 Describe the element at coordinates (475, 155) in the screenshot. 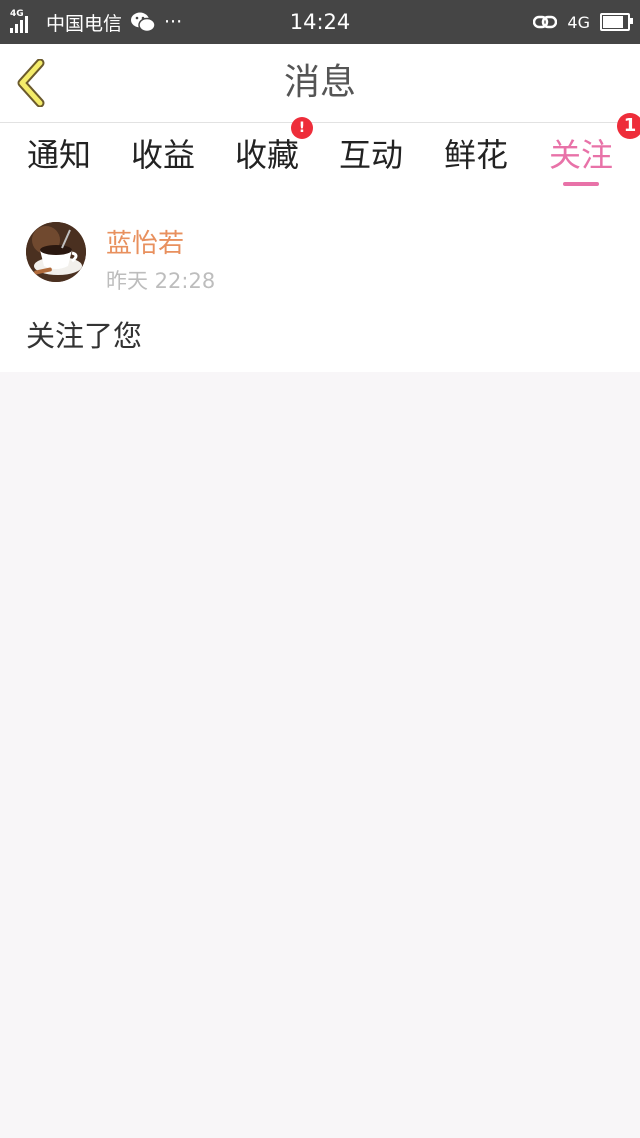

I see `tab-label: 鲜花` at that location.